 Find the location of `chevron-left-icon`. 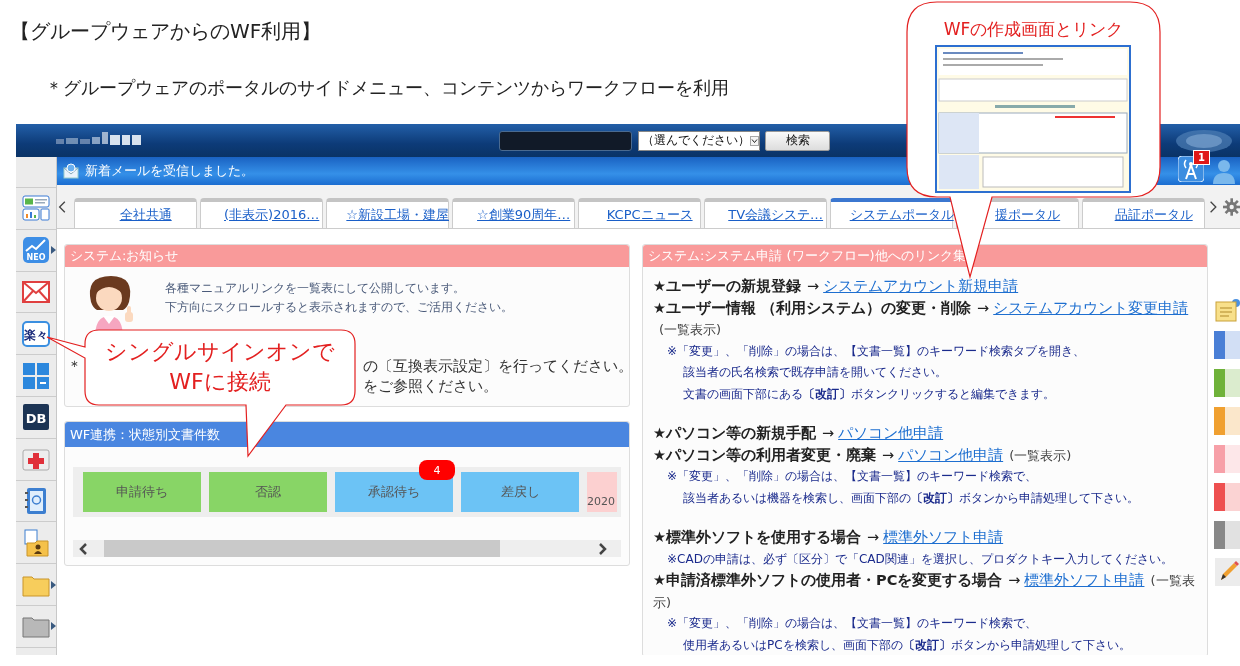

chevron-left-icon is located at coordinates (84, 548).